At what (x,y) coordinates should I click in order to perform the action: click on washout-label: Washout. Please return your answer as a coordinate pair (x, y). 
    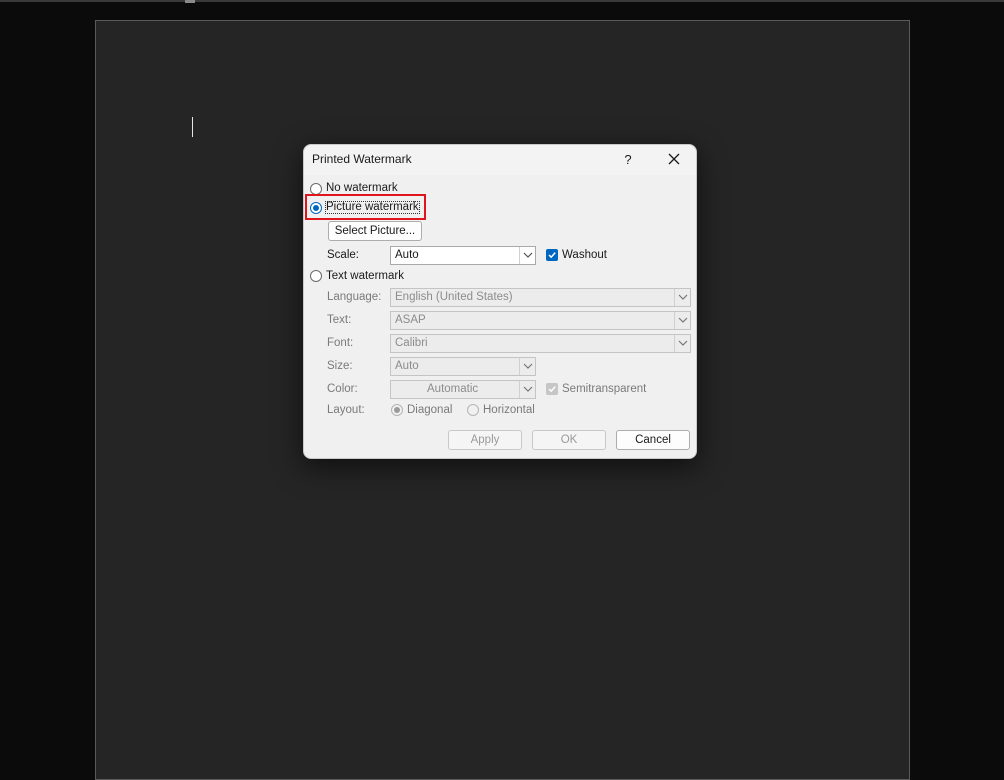
    Looking at the image, I should click on (584, 255).